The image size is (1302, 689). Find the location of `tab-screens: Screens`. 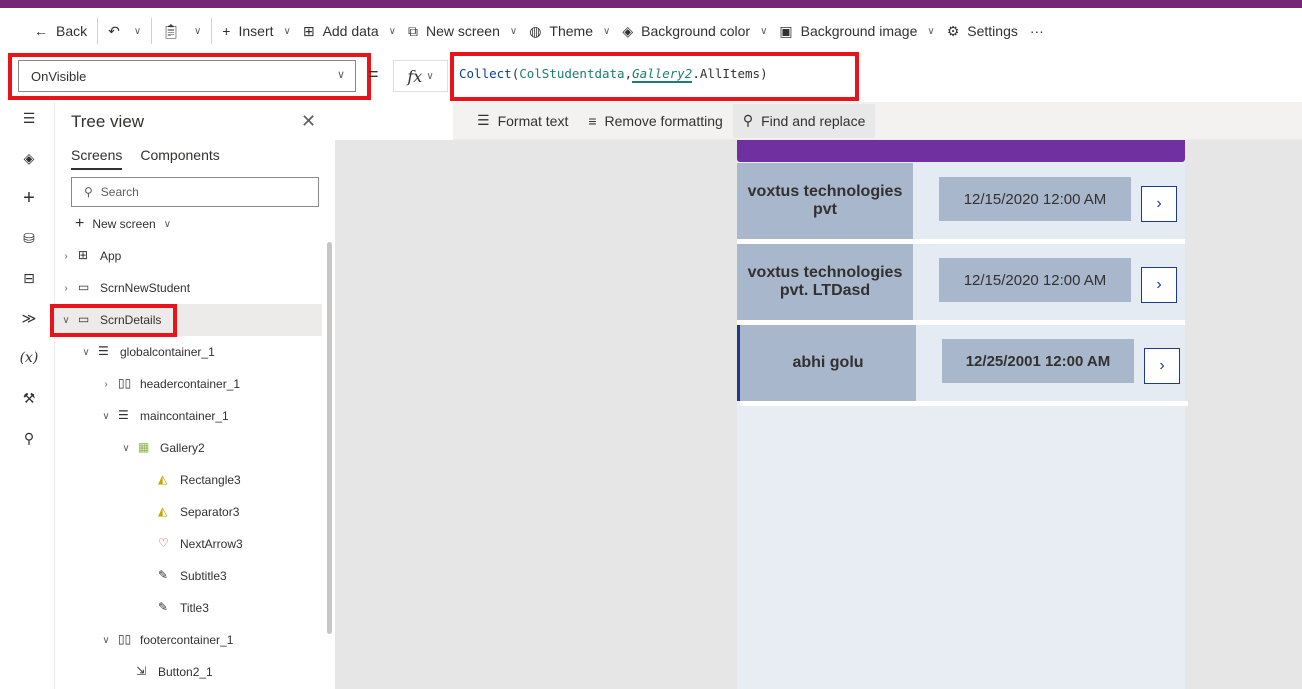

tab-screens: Screens is located at coordinates (97, 158).